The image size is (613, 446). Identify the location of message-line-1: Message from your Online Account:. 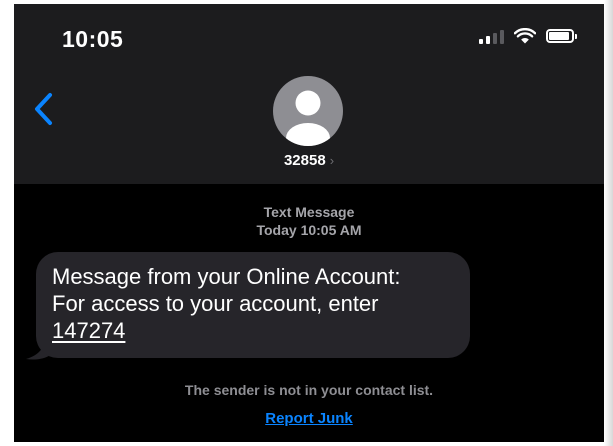
(226, 276).